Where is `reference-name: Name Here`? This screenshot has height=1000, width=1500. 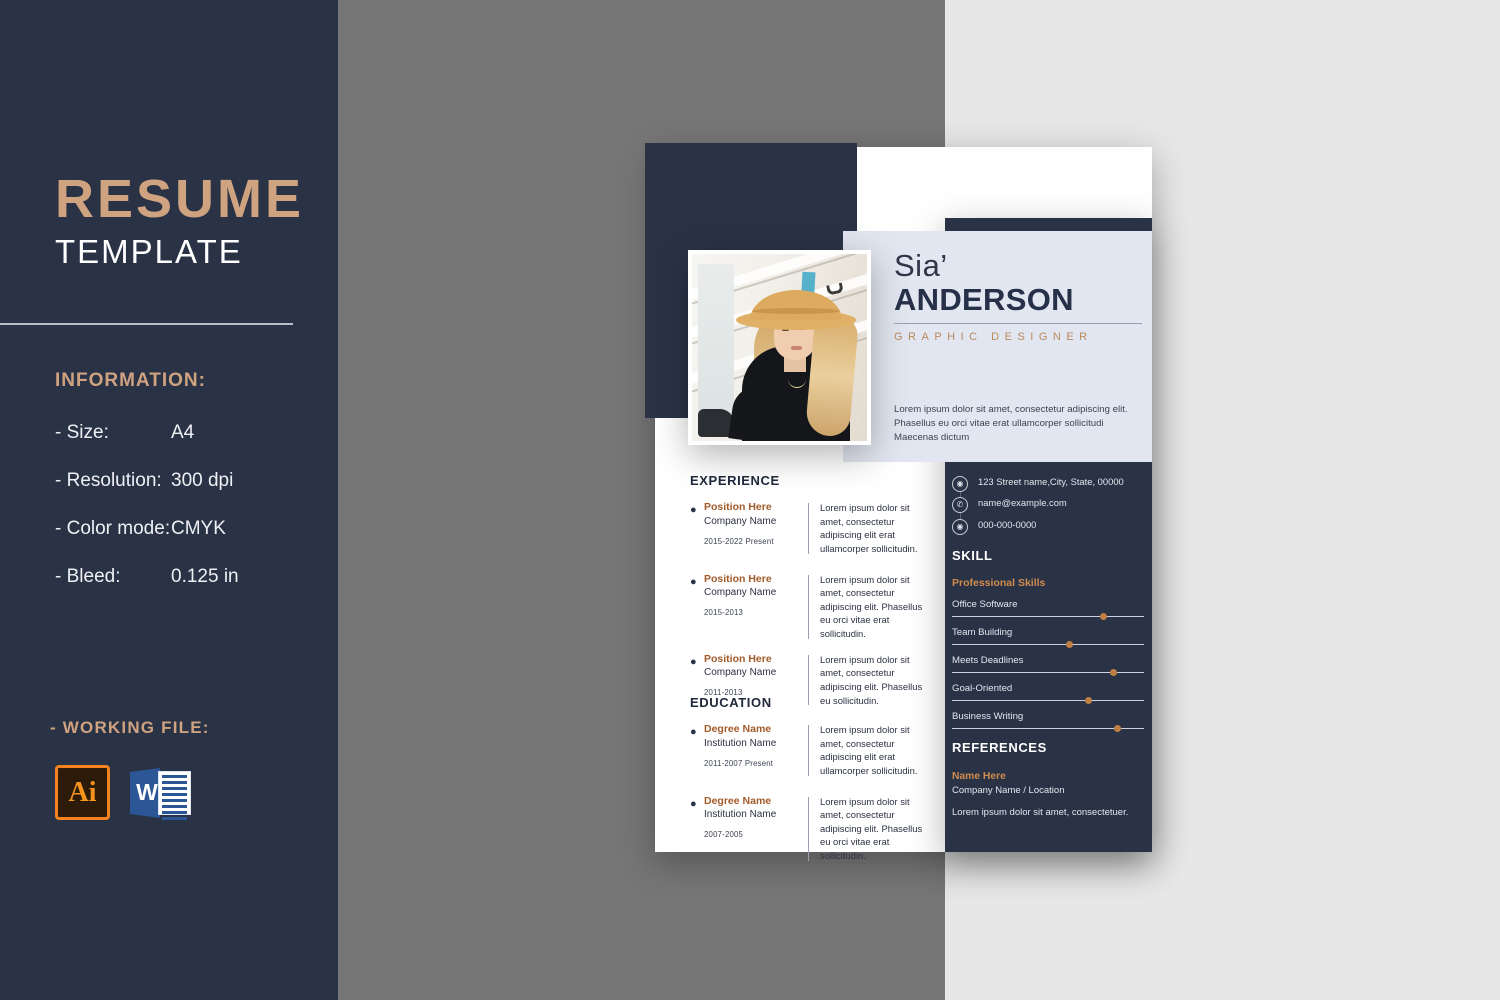
reference-name: Name Here is located at coordinates (979, 776).